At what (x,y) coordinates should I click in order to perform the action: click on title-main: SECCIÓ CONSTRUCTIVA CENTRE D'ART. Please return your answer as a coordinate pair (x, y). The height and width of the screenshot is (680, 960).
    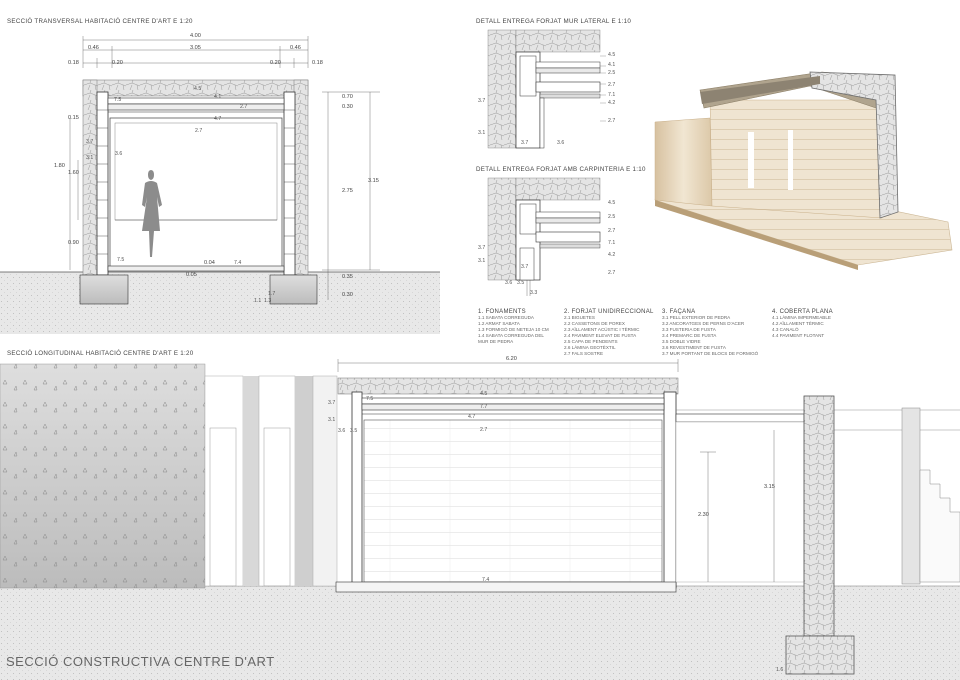
    Looking at the image, I should click on (140, 661).